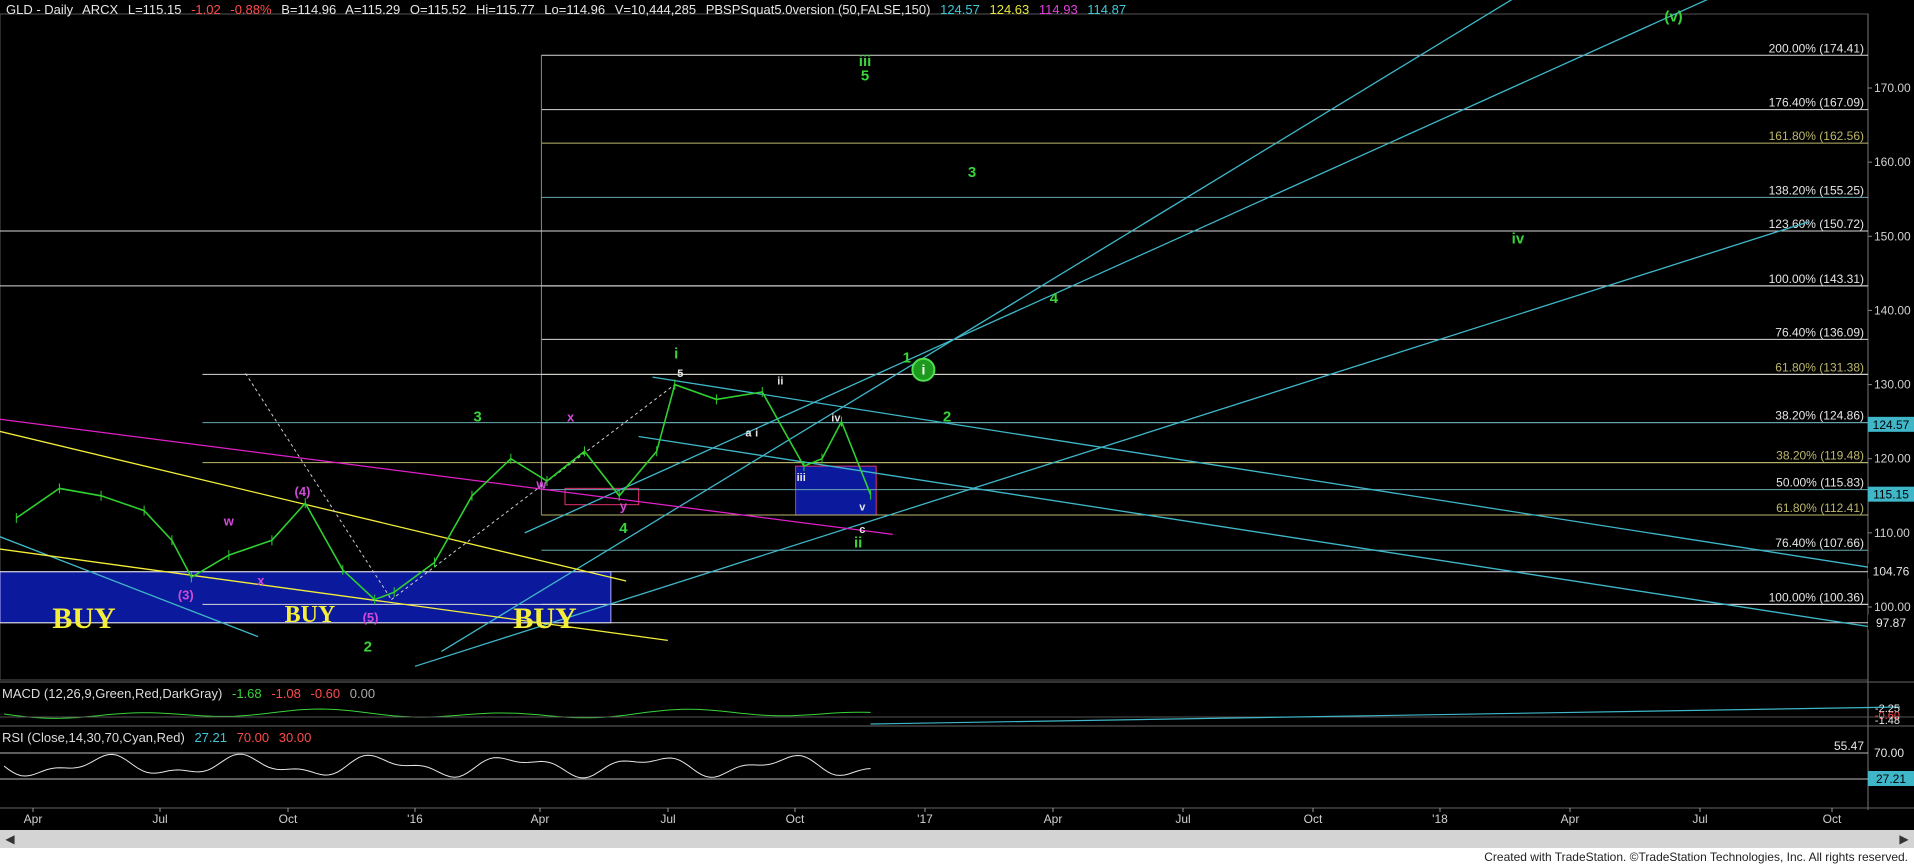 Image resolution: width=1914 pixels, height=866 pixels. Describe the element at coordinates (253, 737) in the screenshot. I see `rsi-value-2: 70.00` at that location.